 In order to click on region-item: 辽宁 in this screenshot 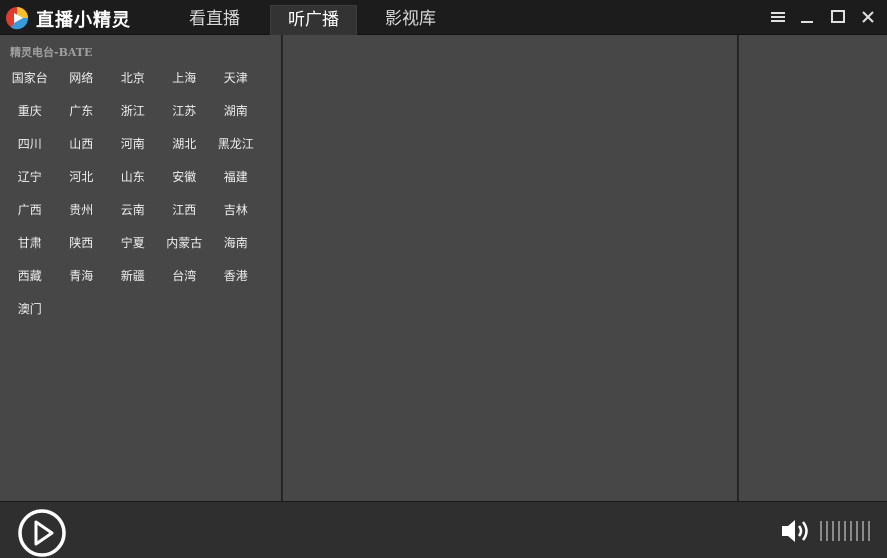, I will do `click(30, 177)`.